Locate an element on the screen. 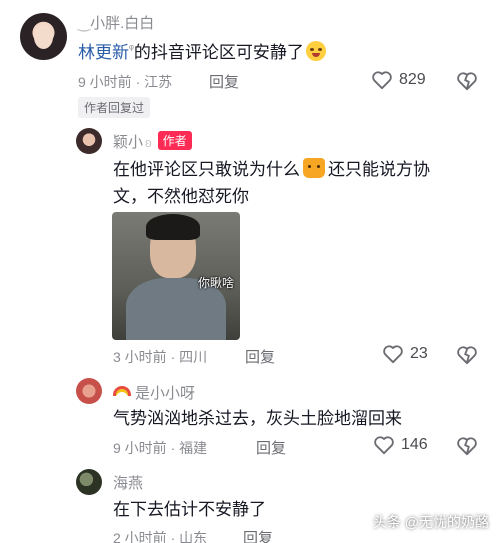  comment-text-line2: 文，不然他怼死你 is located at coordinates (181, 196).